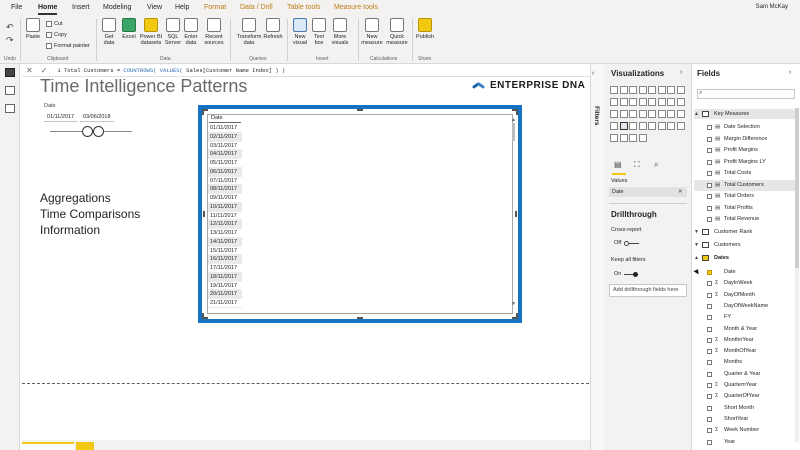 The height and width of the screenshot is (450, 800). Describe the element at coordinates (746, 443) in the screenshot. I see `field-item: Year` at that location.